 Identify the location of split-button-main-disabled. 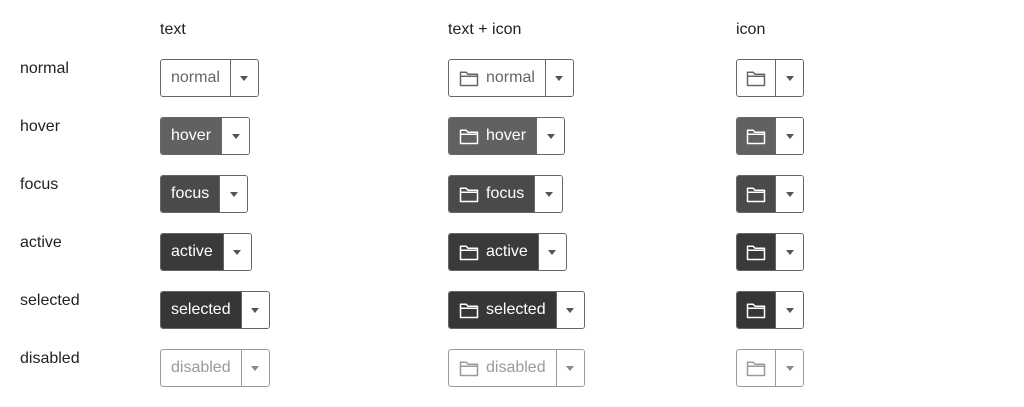
(756, 368).